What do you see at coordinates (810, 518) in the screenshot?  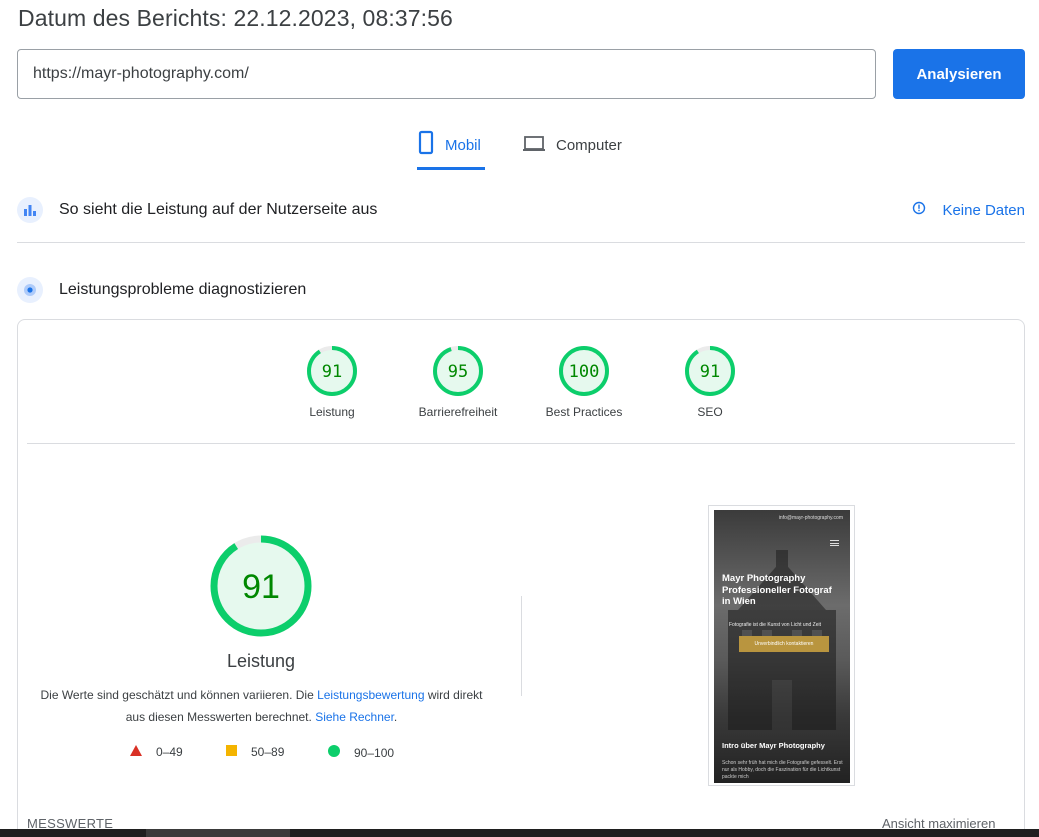 I see `preview-email: info@mayr-photography.com` at bounding box center [810, 518].